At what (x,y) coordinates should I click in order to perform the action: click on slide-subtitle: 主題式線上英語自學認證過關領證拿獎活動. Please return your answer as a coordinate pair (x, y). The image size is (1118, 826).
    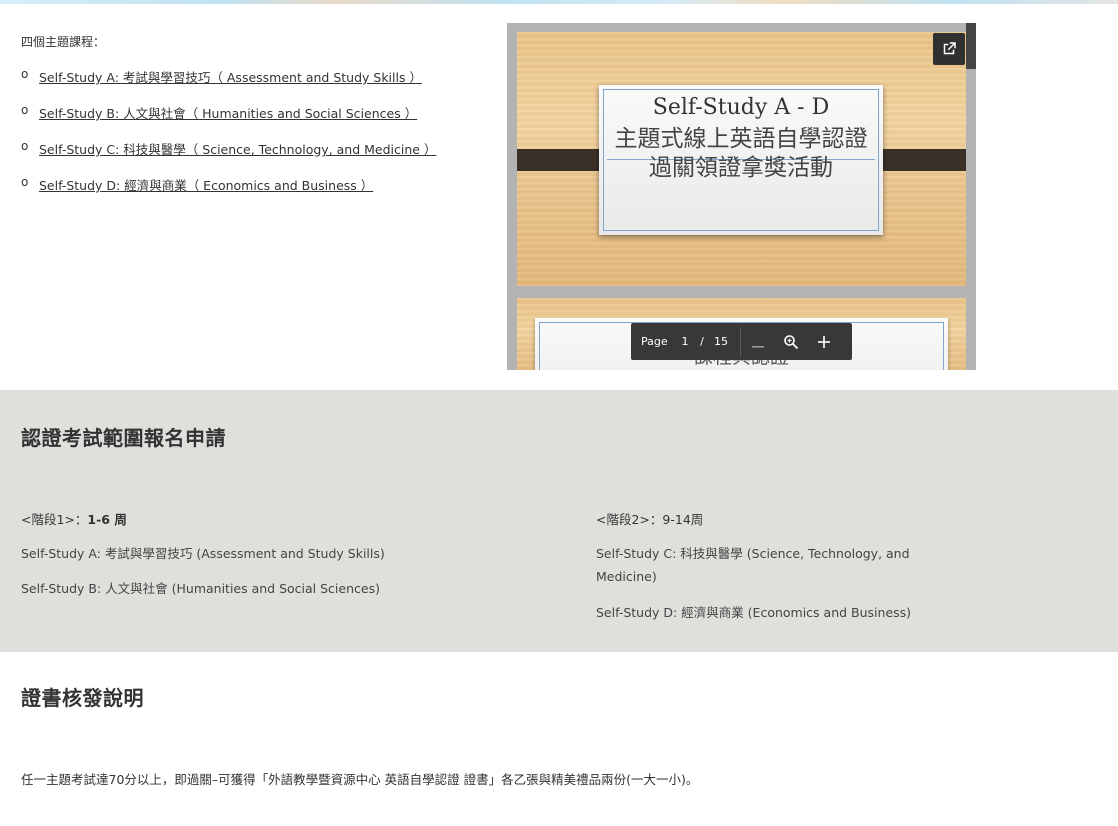
    Looking at the image, I should click on (741, 153).